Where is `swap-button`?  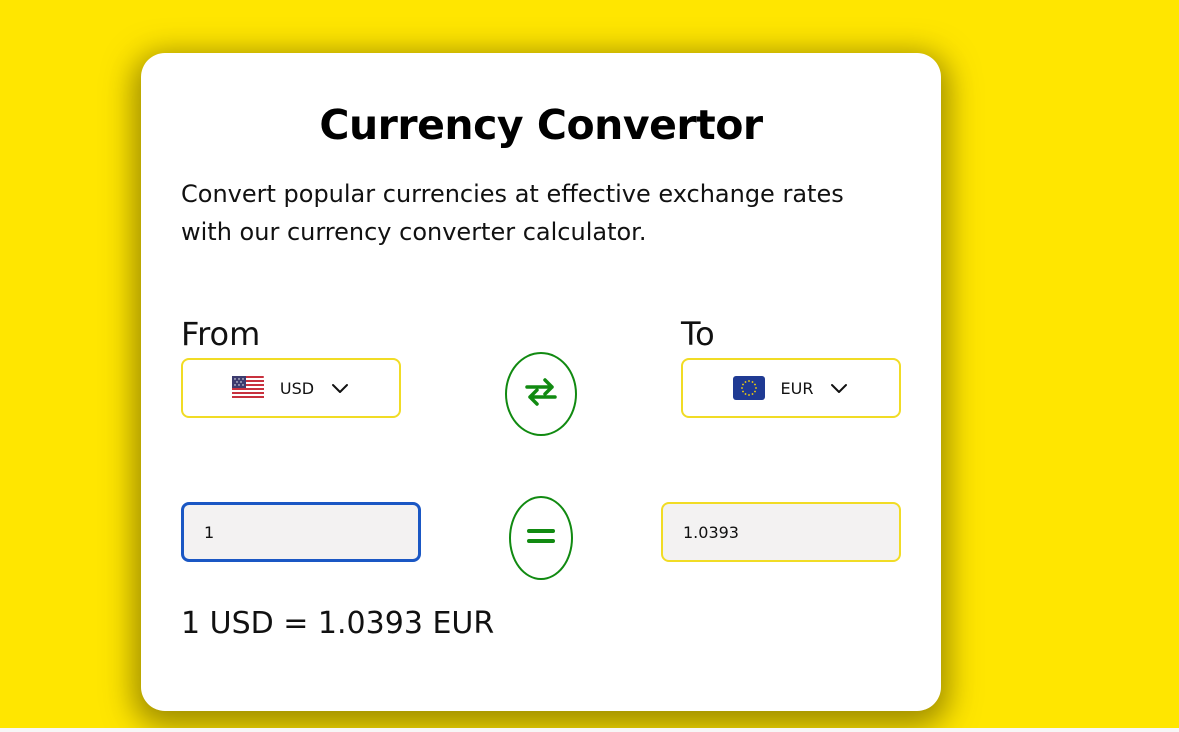 swap-button is located at coordinates (541, 394).